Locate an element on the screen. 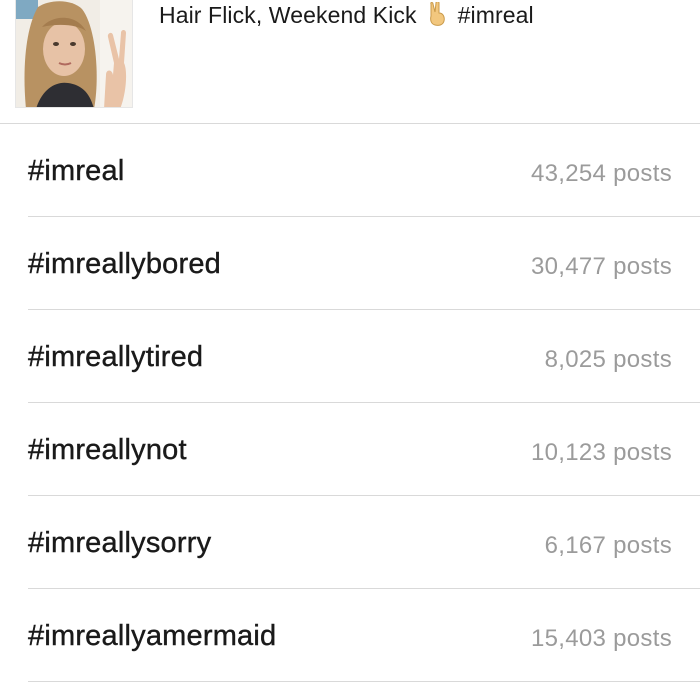  post-caption: Hair Flick, Weekend Kick #imreal is located at coordinates (346, 16).